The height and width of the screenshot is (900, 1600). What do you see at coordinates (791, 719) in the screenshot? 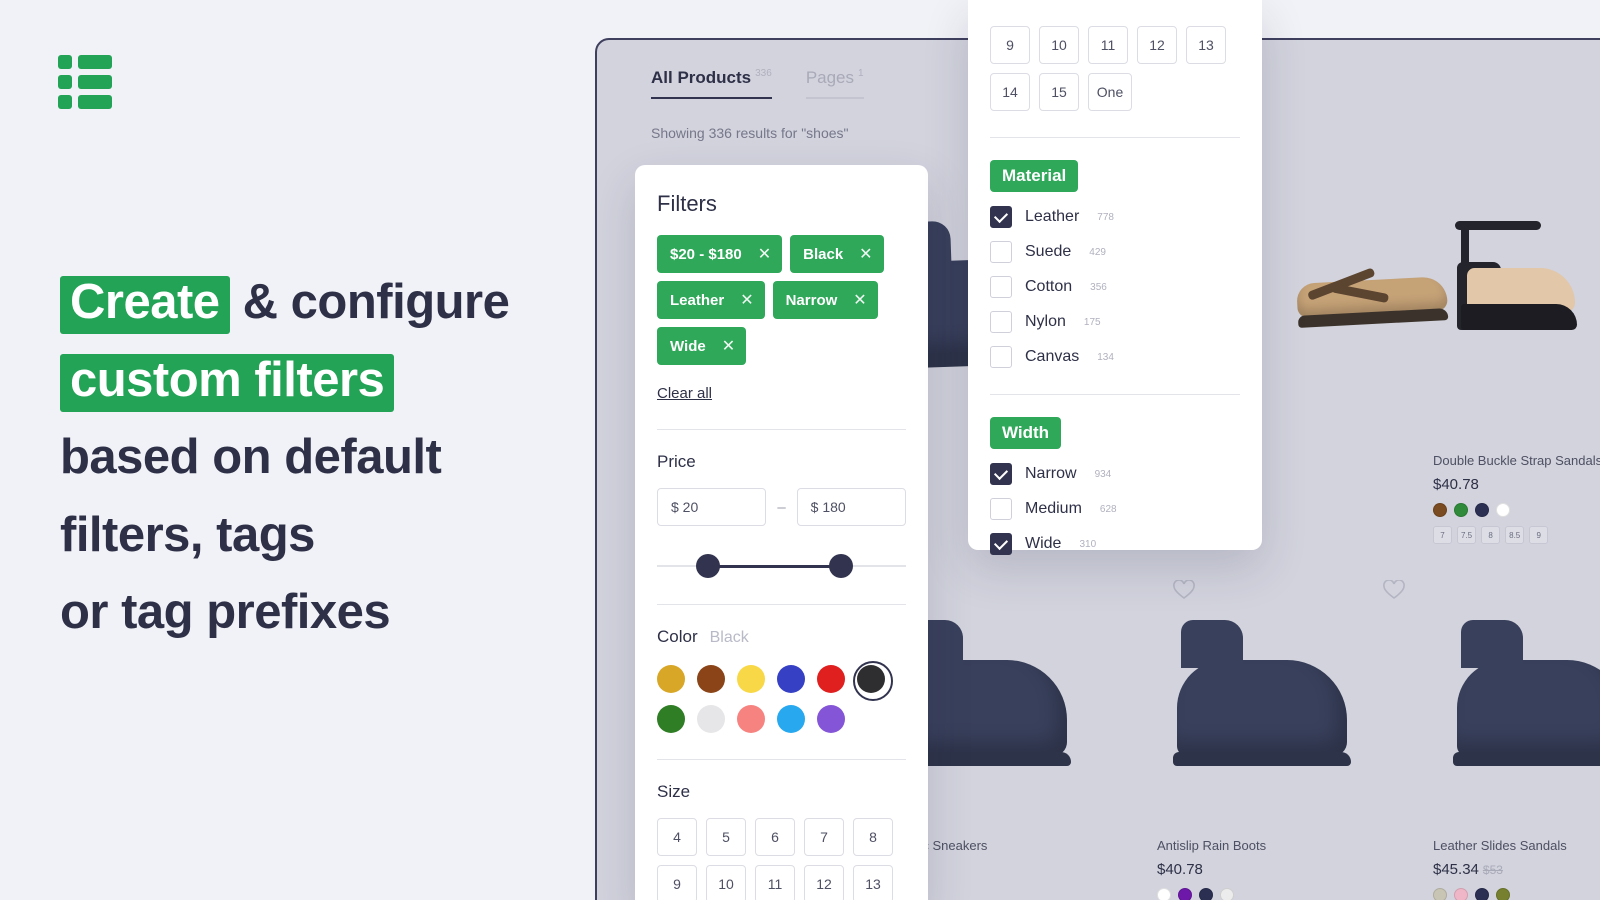
I see `color-swatch-light-blue` at bounding box center [791, 719].